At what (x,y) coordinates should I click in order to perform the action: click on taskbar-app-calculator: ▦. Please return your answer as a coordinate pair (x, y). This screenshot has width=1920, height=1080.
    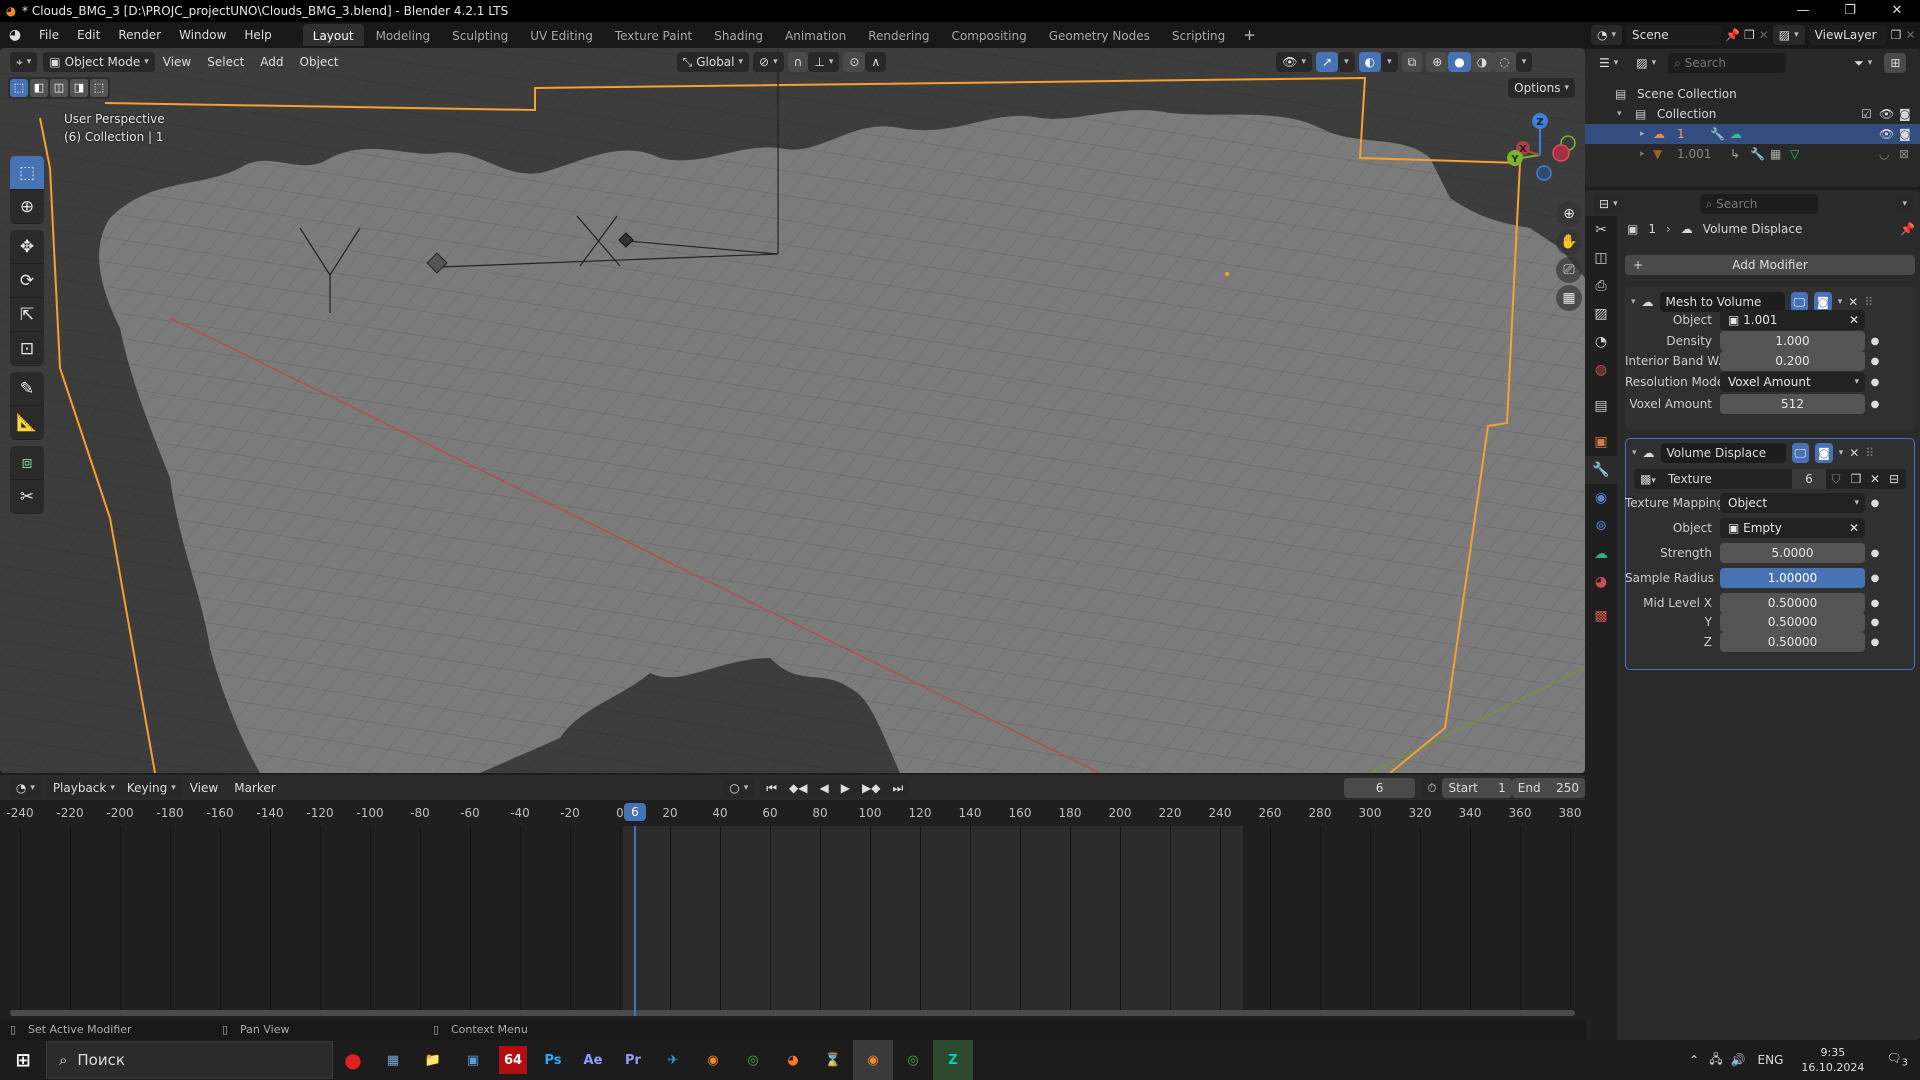
    Looking at the image, I should click on (393, 1060).